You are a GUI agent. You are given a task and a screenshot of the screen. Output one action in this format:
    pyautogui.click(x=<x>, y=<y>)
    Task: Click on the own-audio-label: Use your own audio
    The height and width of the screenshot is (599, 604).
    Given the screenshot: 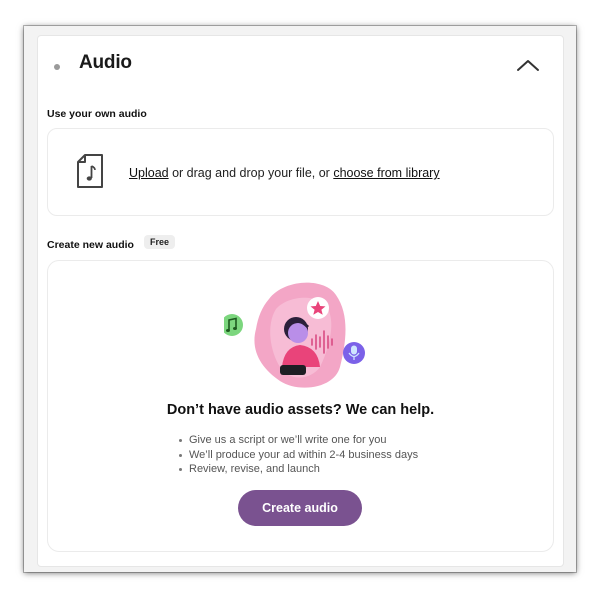 What is the action you would take?
    pyautogui.click(x=97, y=114)
    